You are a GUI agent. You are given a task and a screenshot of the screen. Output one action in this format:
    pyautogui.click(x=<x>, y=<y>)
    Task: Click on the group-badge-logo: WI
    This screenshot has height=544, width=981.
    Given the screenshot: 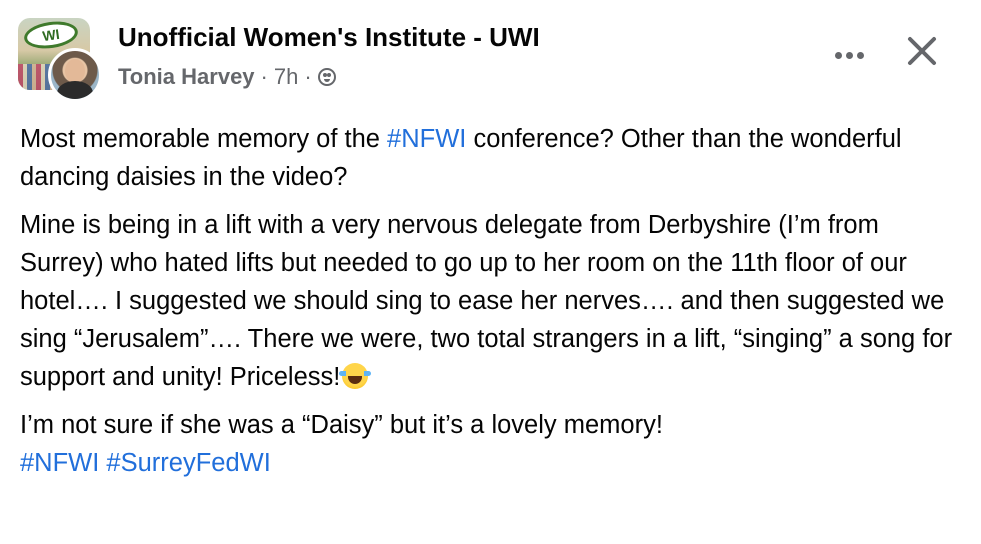 What is the action you would take?
    pyautogui.click(x=51, y=35)
    